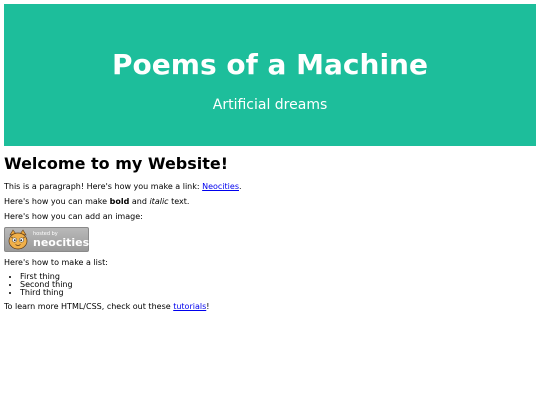 This screenshot has width=540, height=405. I want to click on paragraph-text: ., so click(240, 186).